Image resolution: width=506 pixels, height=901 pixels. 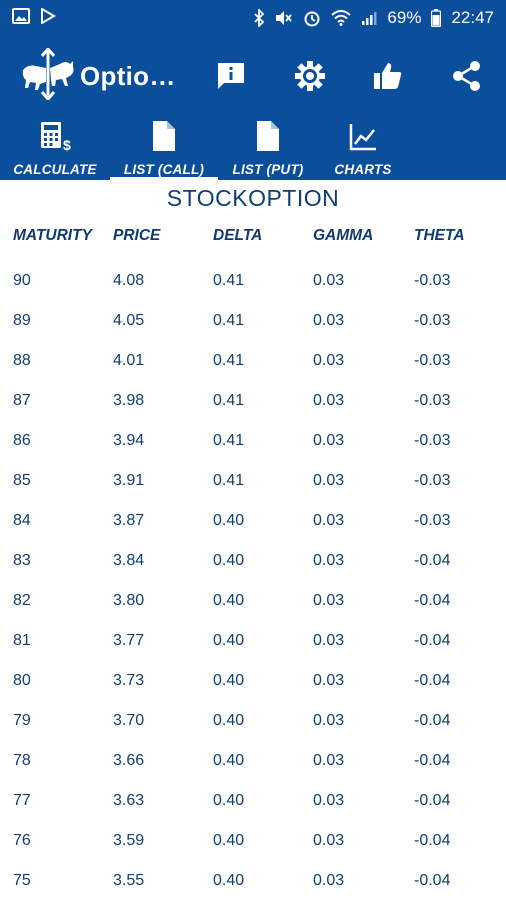 What do you see at coordinates (21, 18) in the screenshot?
I see `image-icon` at bounding box center [21, 18].